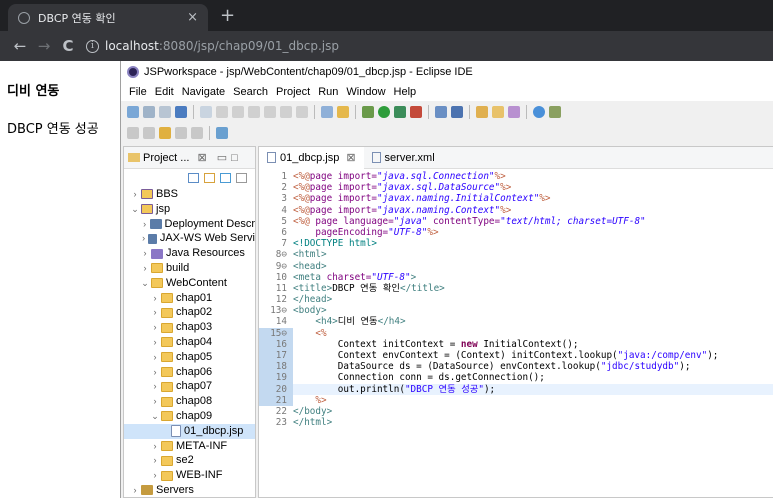 The width and height of the screenshot is (773, 498). I want to click on coverage-icon, so click(400, 111).